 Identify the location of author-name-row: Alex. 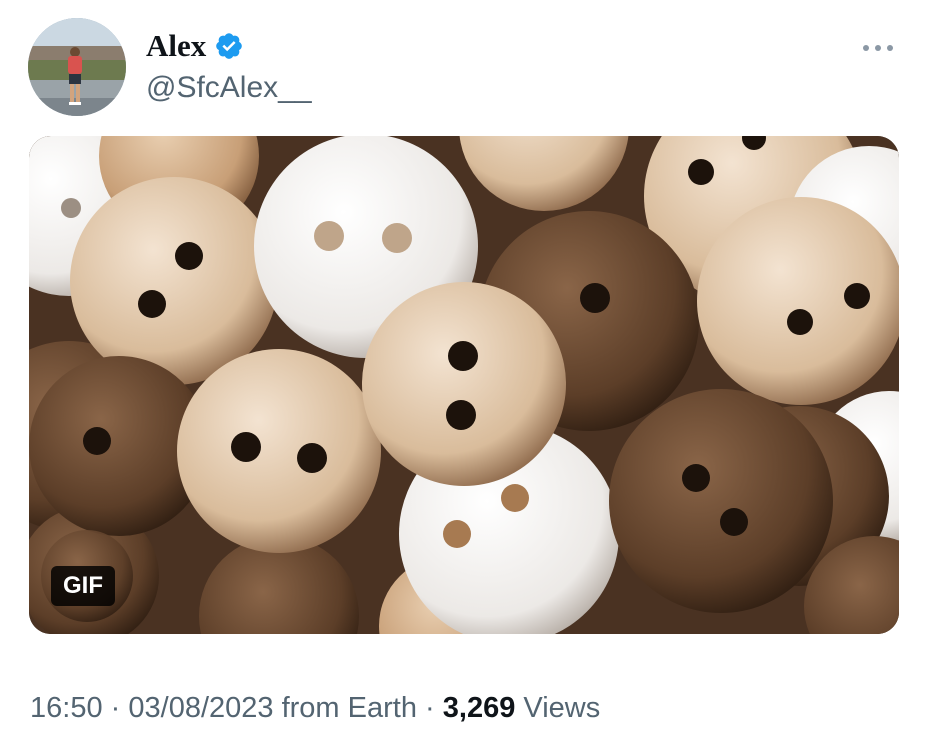
(195, 46).